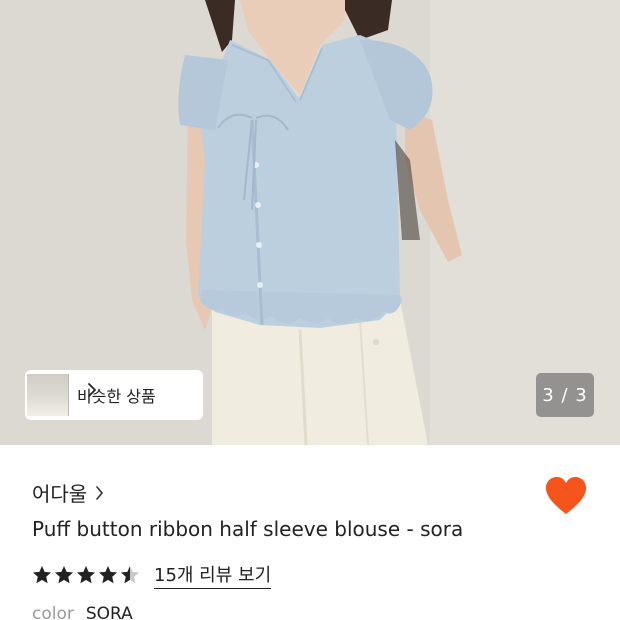 This screenshot has width=620, height=620. I want to click on similar-products-thumbnails, so click(47, 395).